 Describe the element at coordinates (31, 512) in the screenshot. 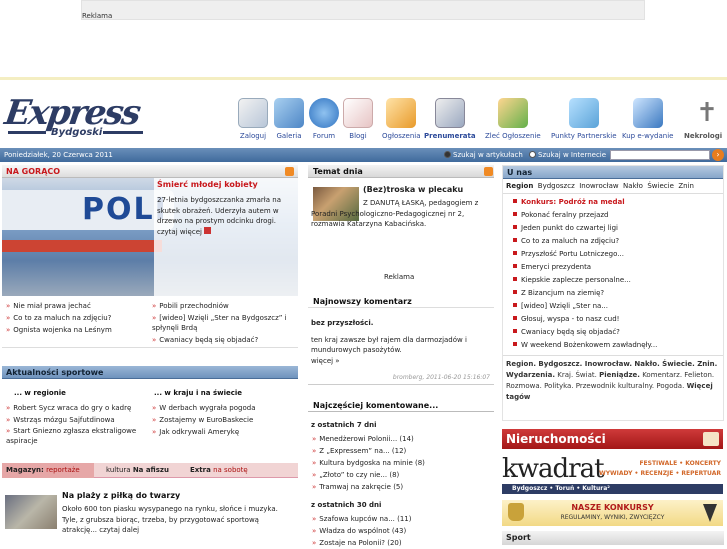

I see `magazine-thumbnail` at that location.